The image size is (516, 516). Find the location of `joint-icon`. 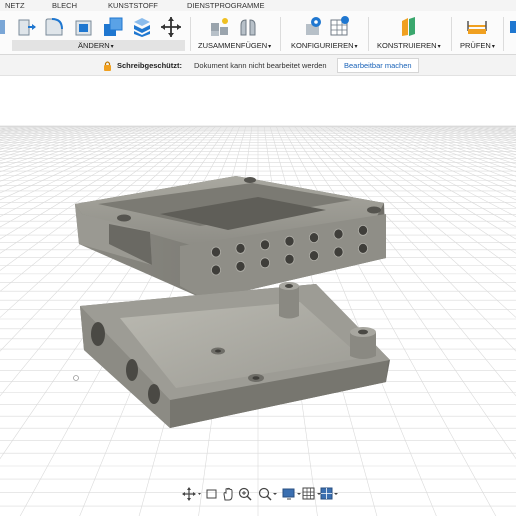

joint-icon is located at coordinates (249, 27).